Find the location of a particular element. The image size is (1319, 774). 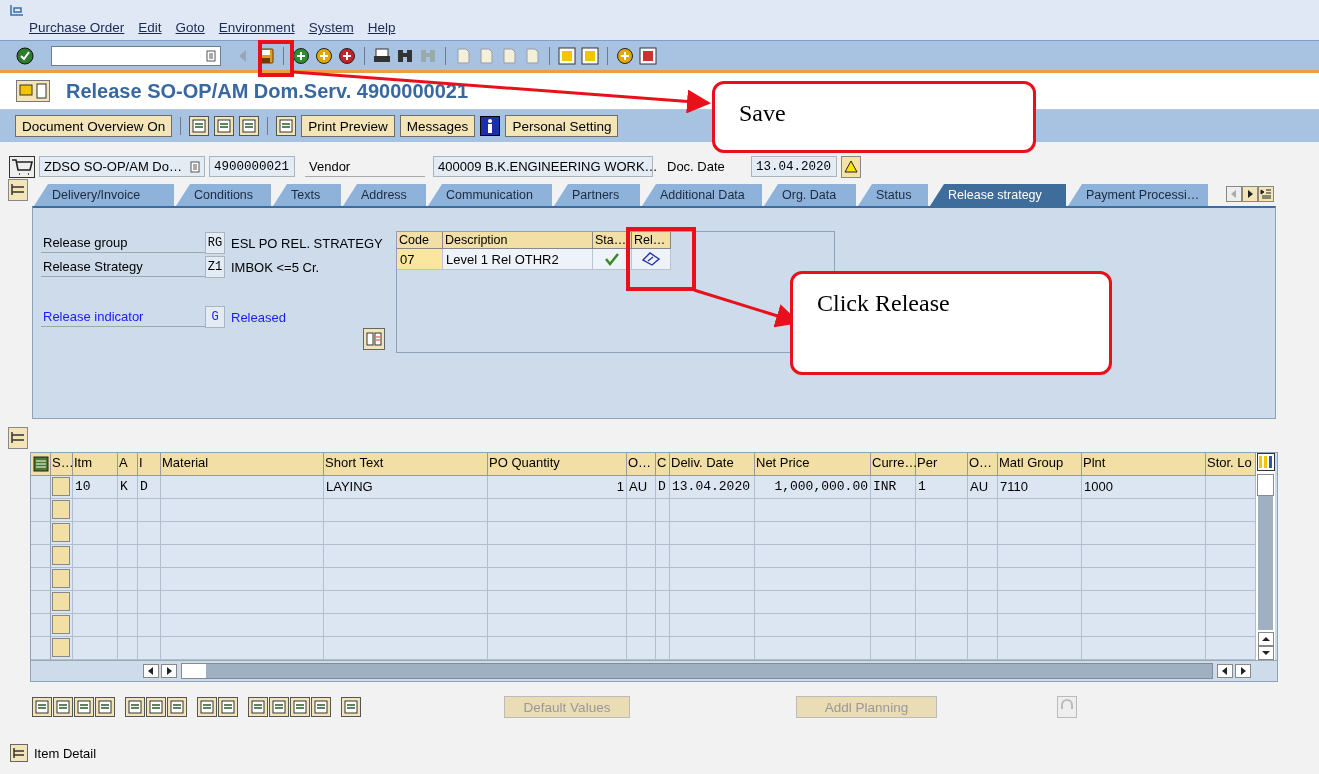

column-config-icon is located at coordinates (1265, 462).